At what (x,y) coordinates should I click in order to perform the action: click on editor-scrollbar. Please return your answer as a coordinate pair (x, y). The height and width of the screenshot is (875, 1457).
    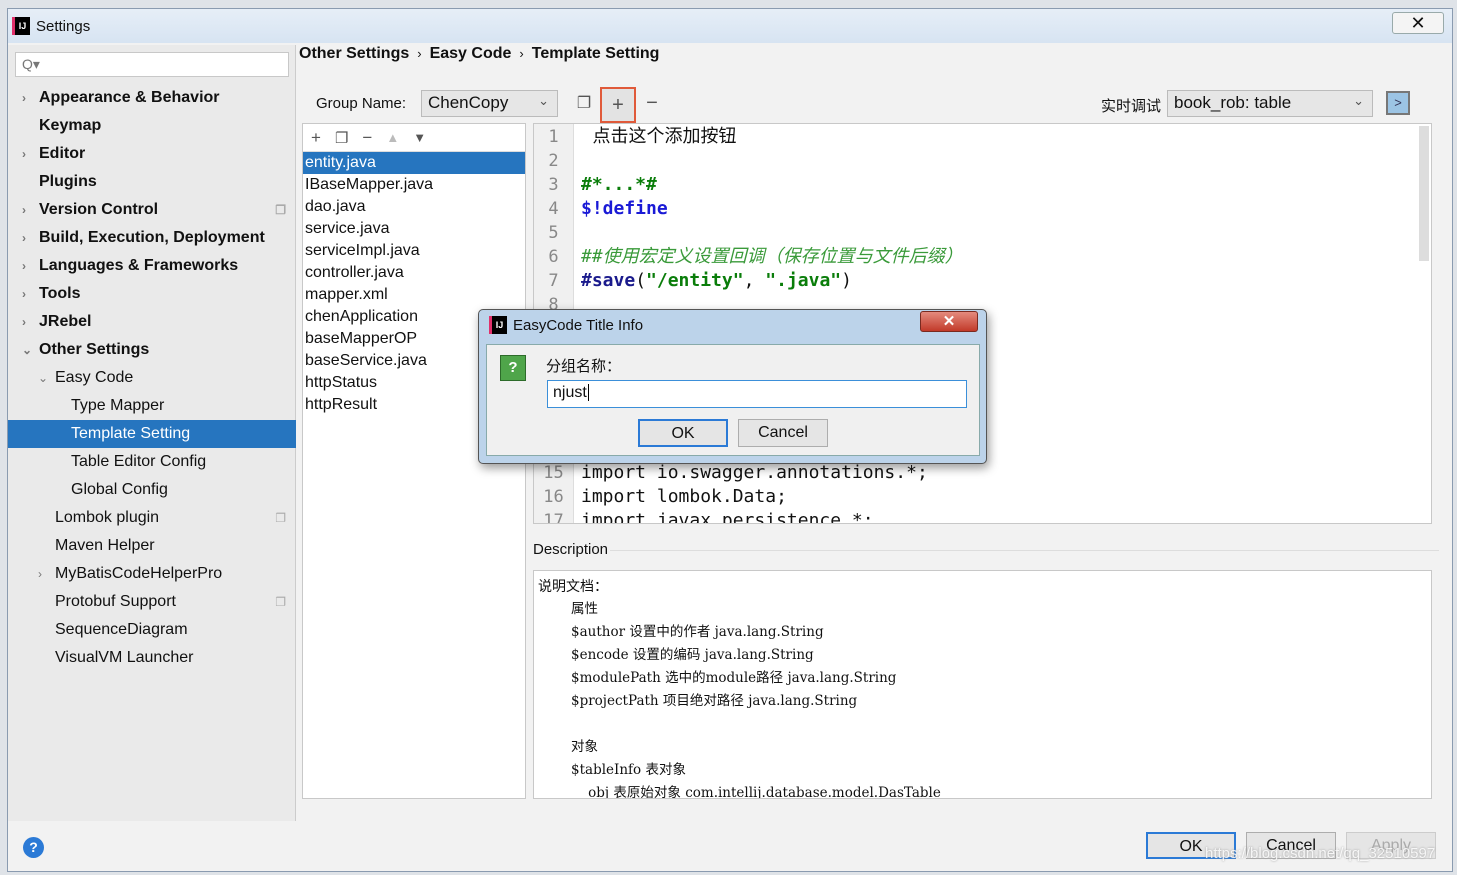
    Looking at the image, I should click on (1424, 193).